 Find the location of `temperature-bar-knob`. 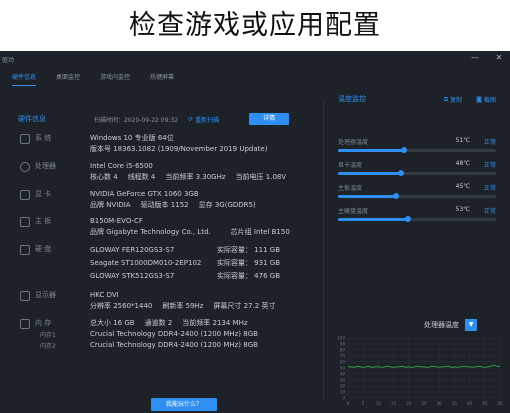

temperature-bar-knob is located at coordinates (407, 219).